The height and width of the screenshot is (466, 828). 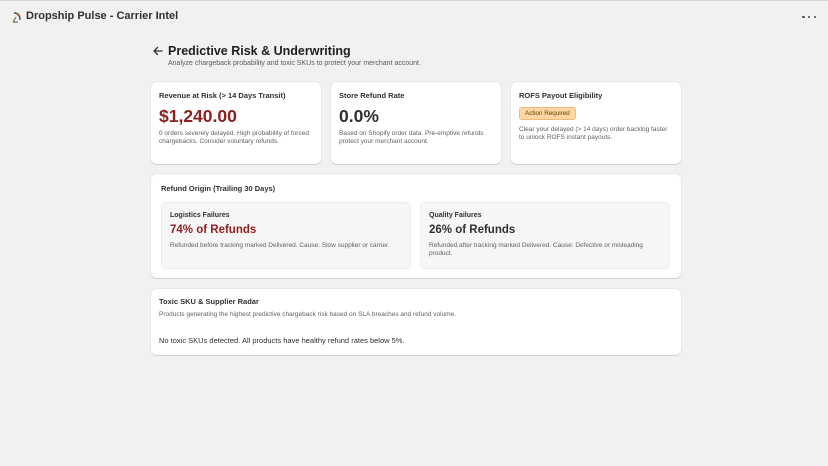 I want to click on refund-rate-value: 0.0%, so click(x=359, y=116).